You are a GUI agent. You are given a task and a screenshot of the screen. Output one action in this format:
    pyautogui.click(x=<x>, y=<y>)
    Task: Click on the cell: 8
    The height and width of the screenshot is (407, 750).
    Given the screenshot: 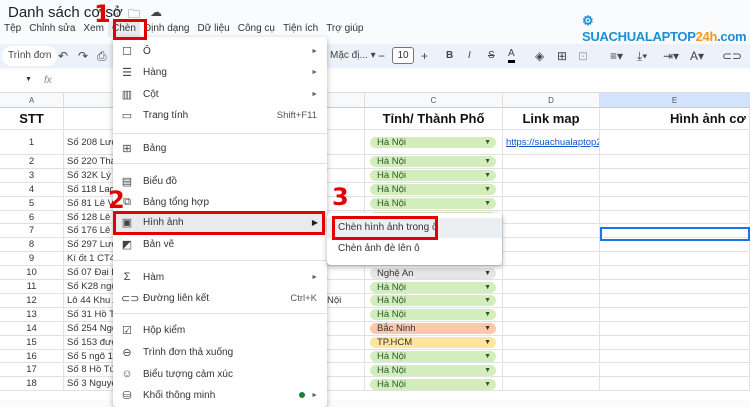 What is the action you would take?
    pyautogui.click(x=32, y=245)
    